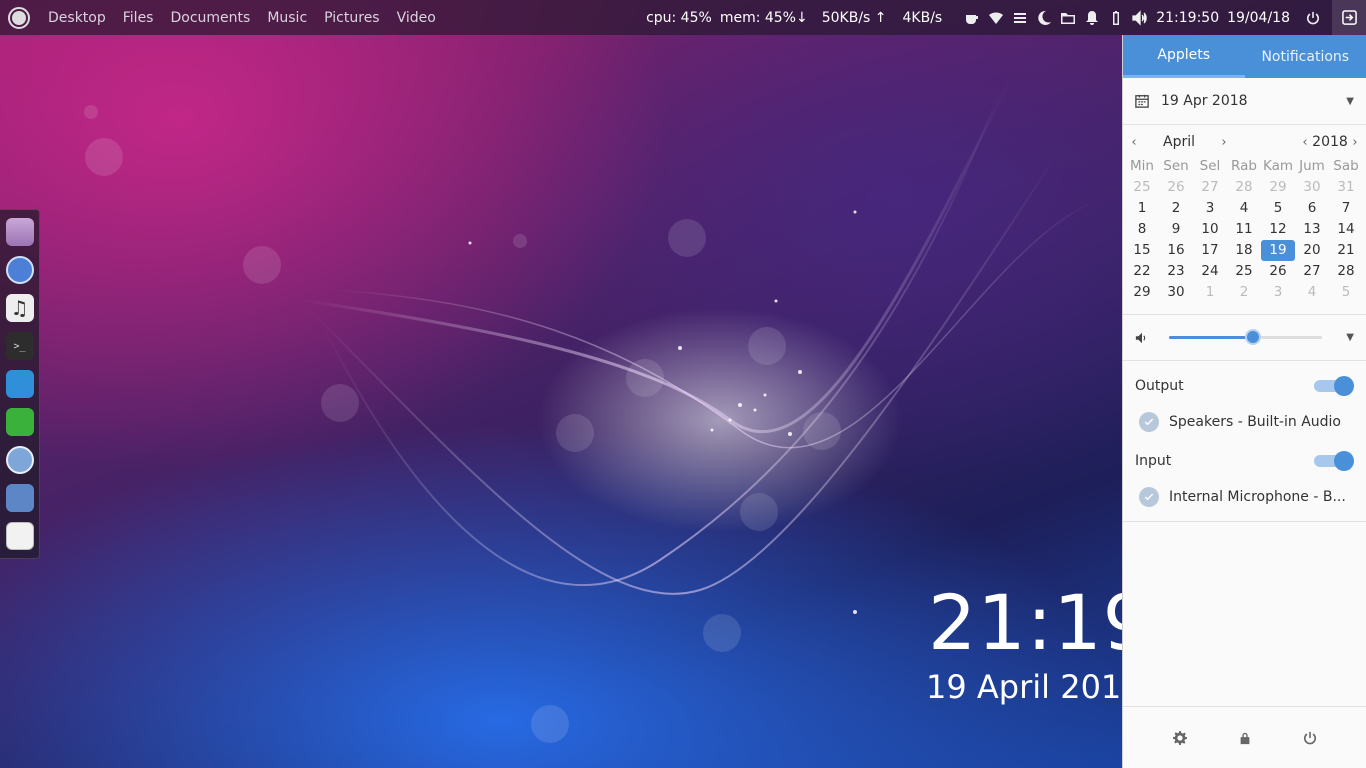  Describe the element at coordinates (1142, 250) in the screenshot. I see `calendar-day: 15` at that location.